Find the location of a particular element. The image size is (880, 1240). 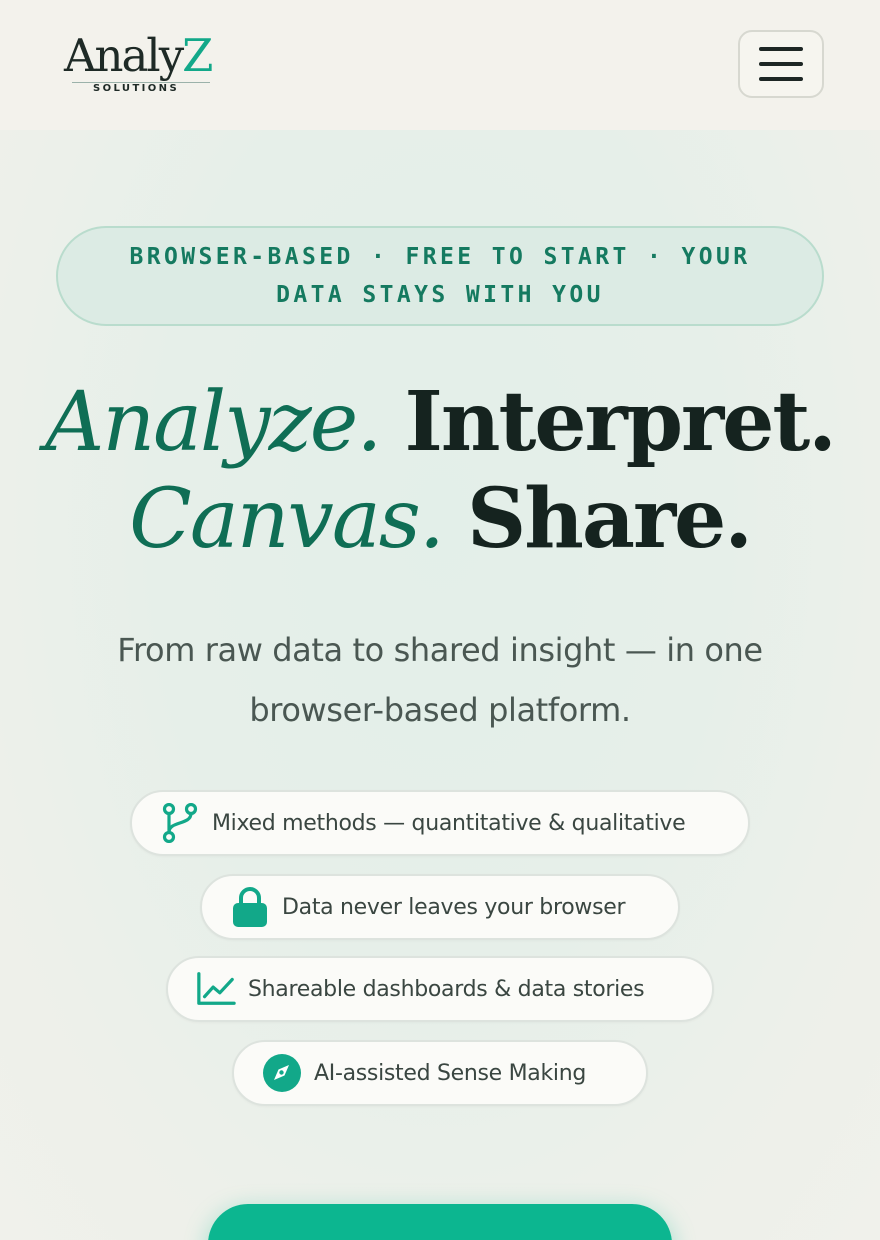

headline-interpret: Interpret. is located at coordinates (620, 422).